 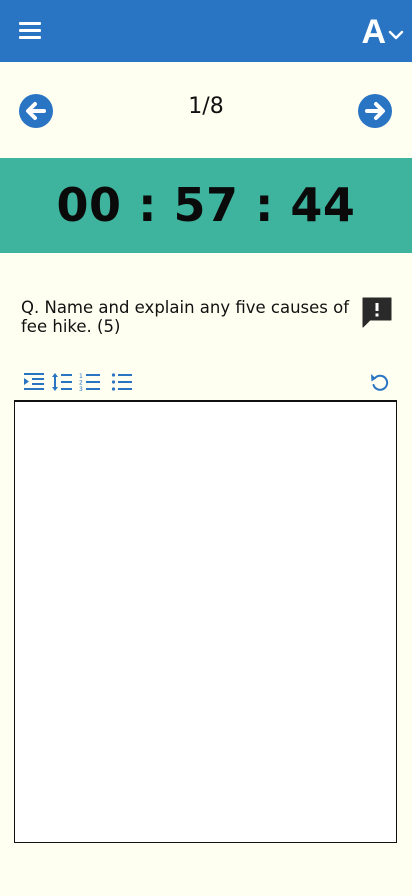 What do you see at coordinates (380, 382) in the screenshot?
I see `undo-icon` at bounding box center [380, 382].